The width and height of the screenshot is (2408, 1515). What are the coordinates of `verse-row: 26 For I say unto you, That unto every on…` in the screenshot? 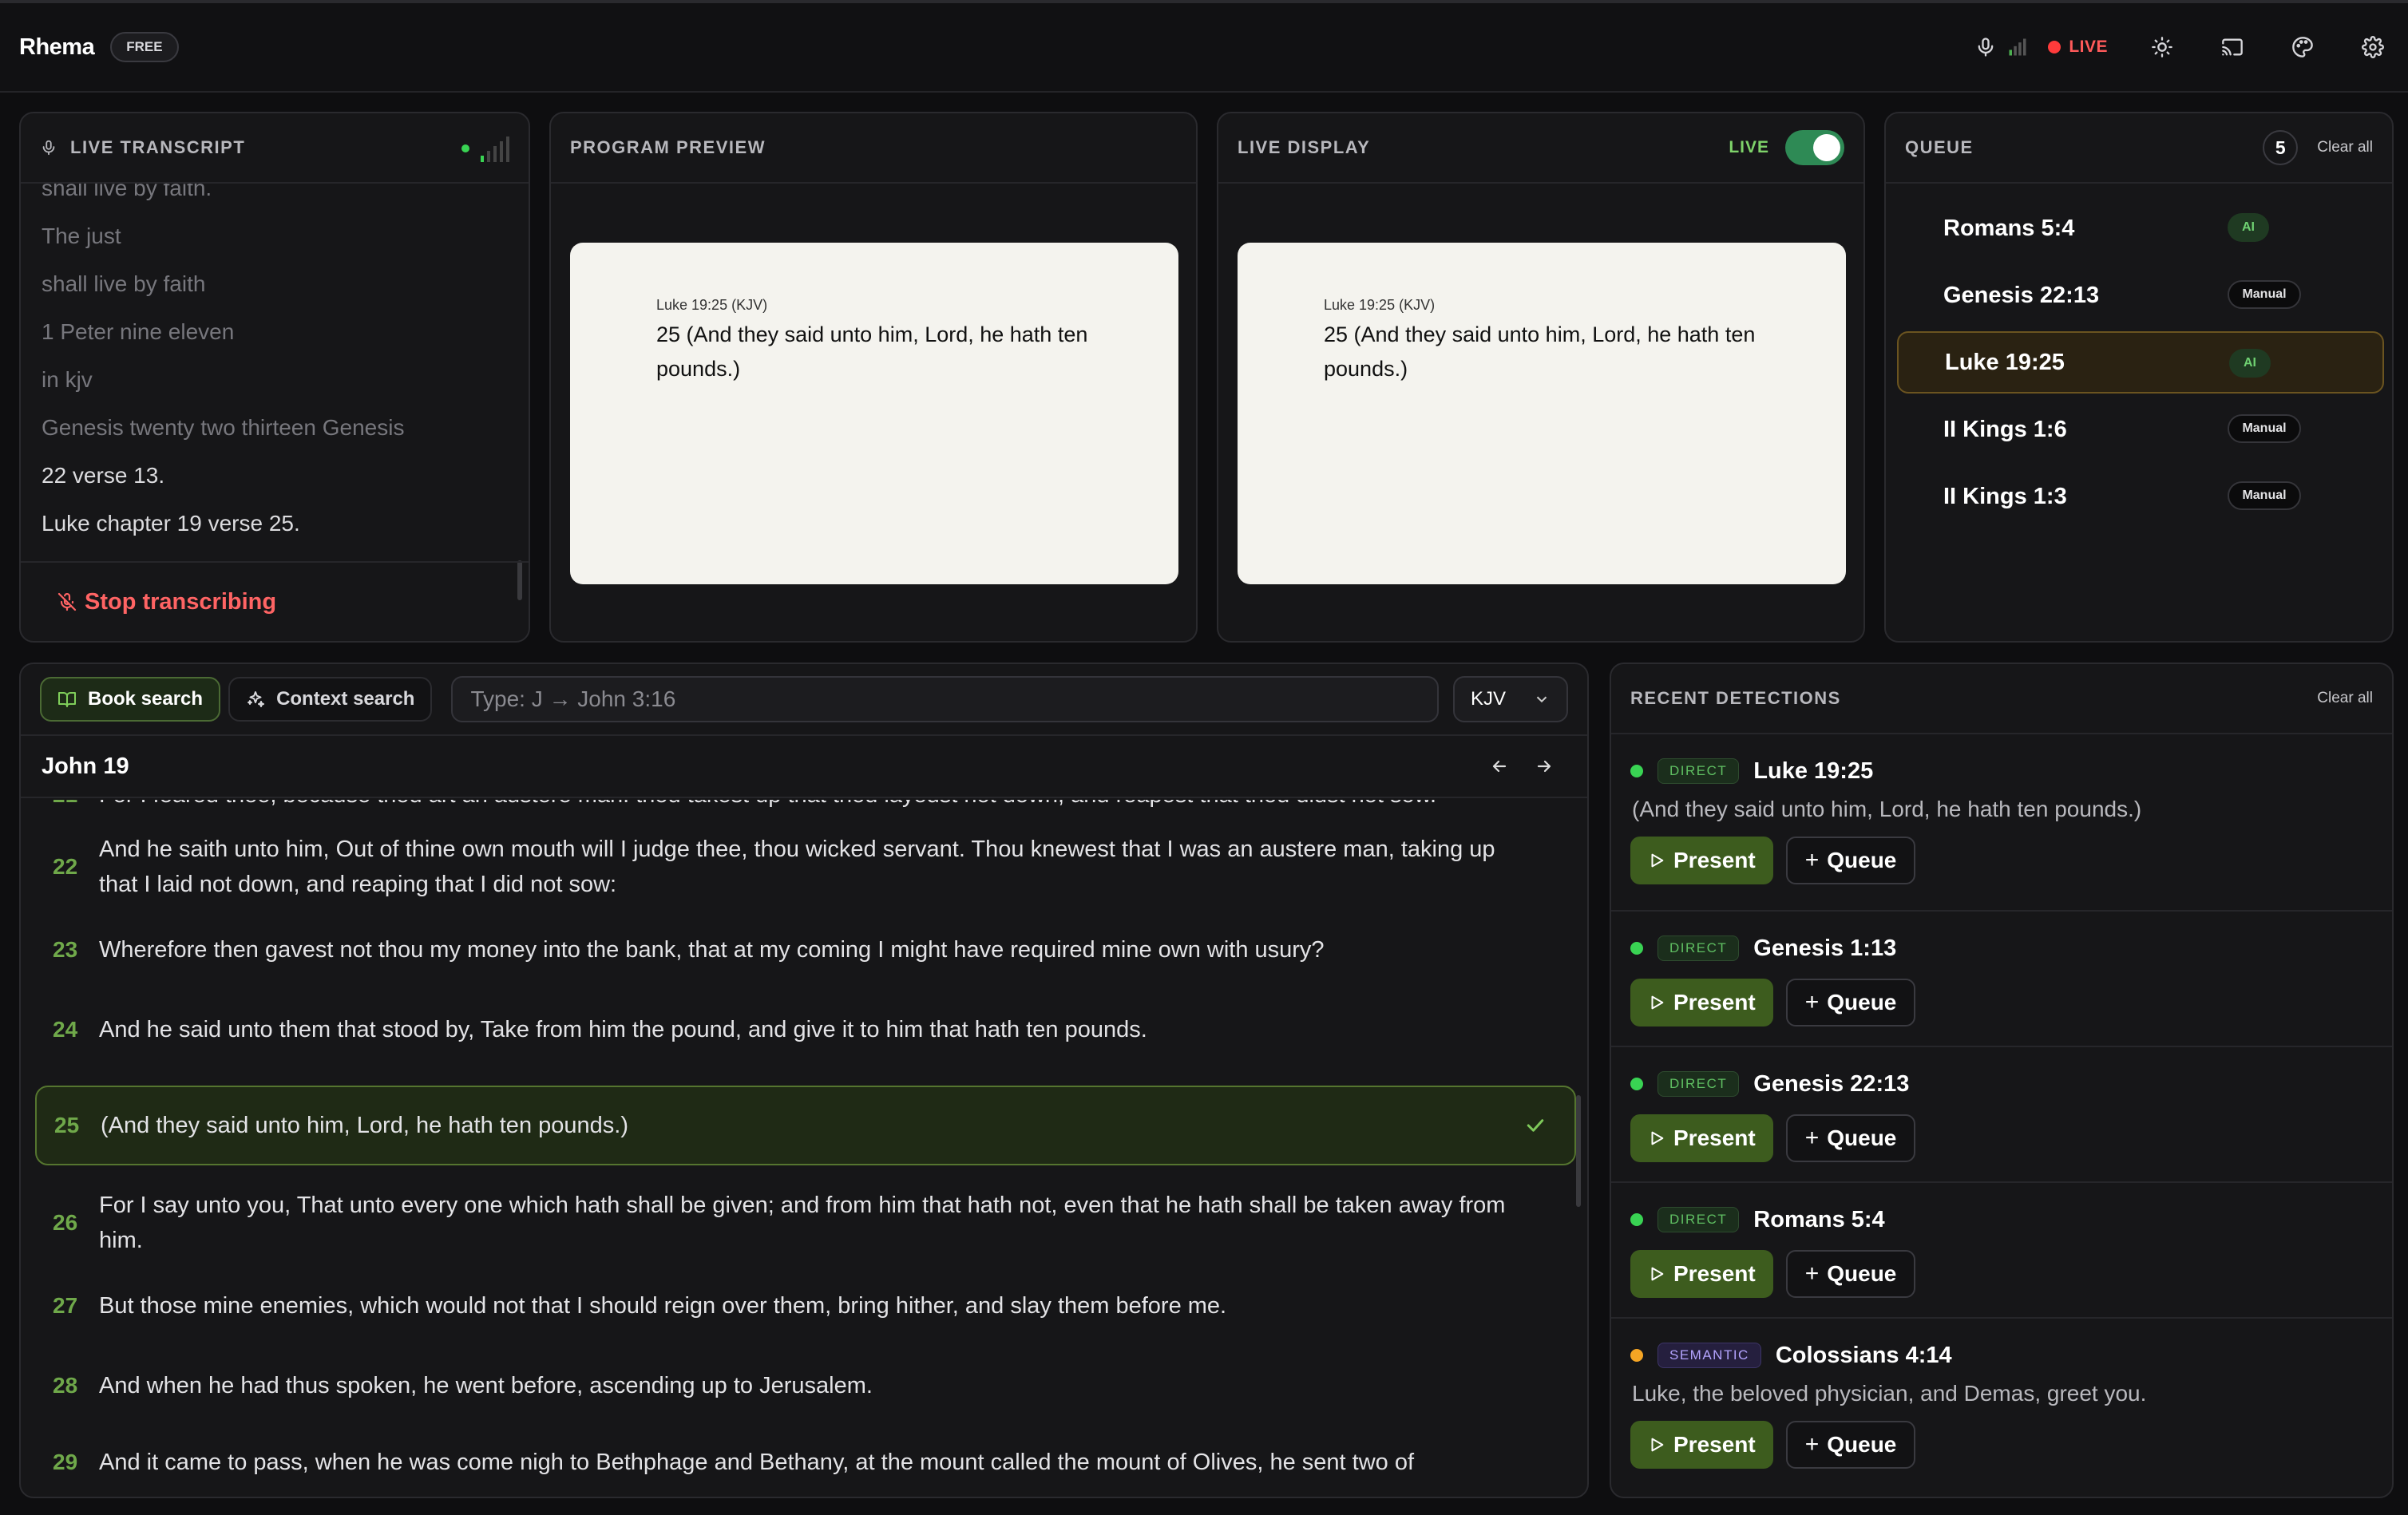 It's located at (805, 1223).